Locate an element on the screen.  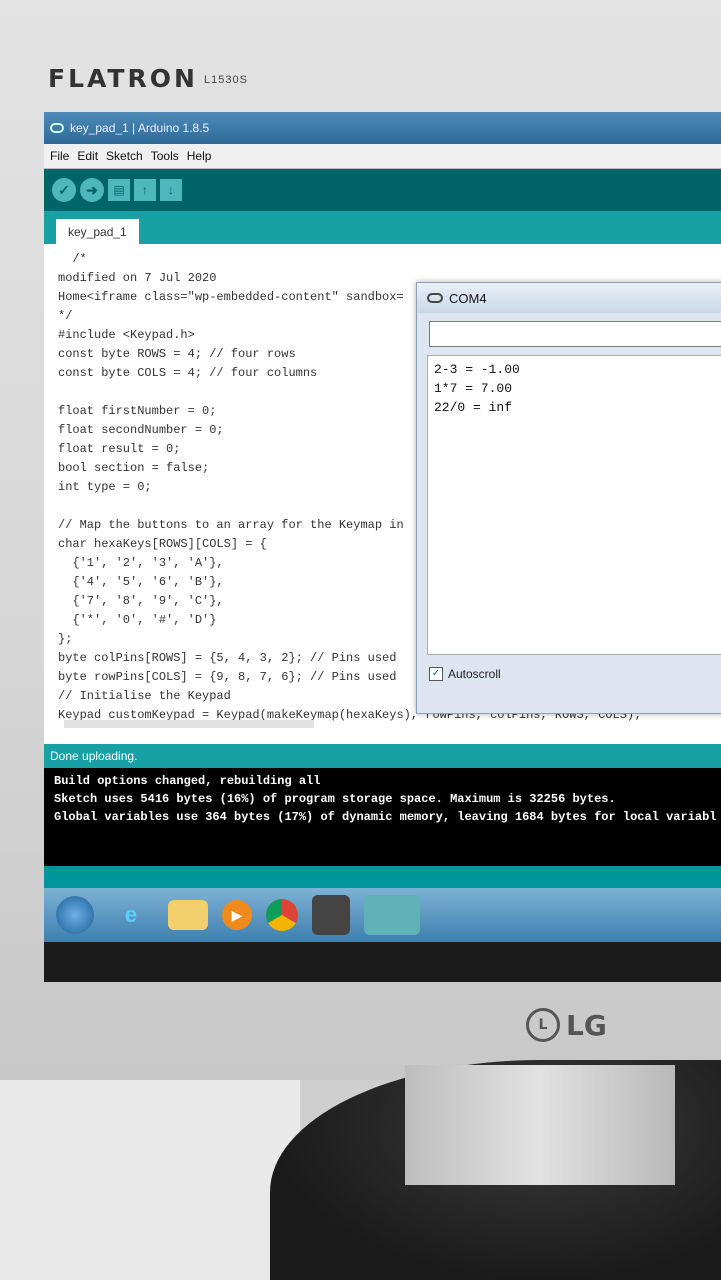
save-button: ↓ is located at coordinates (171, 190).